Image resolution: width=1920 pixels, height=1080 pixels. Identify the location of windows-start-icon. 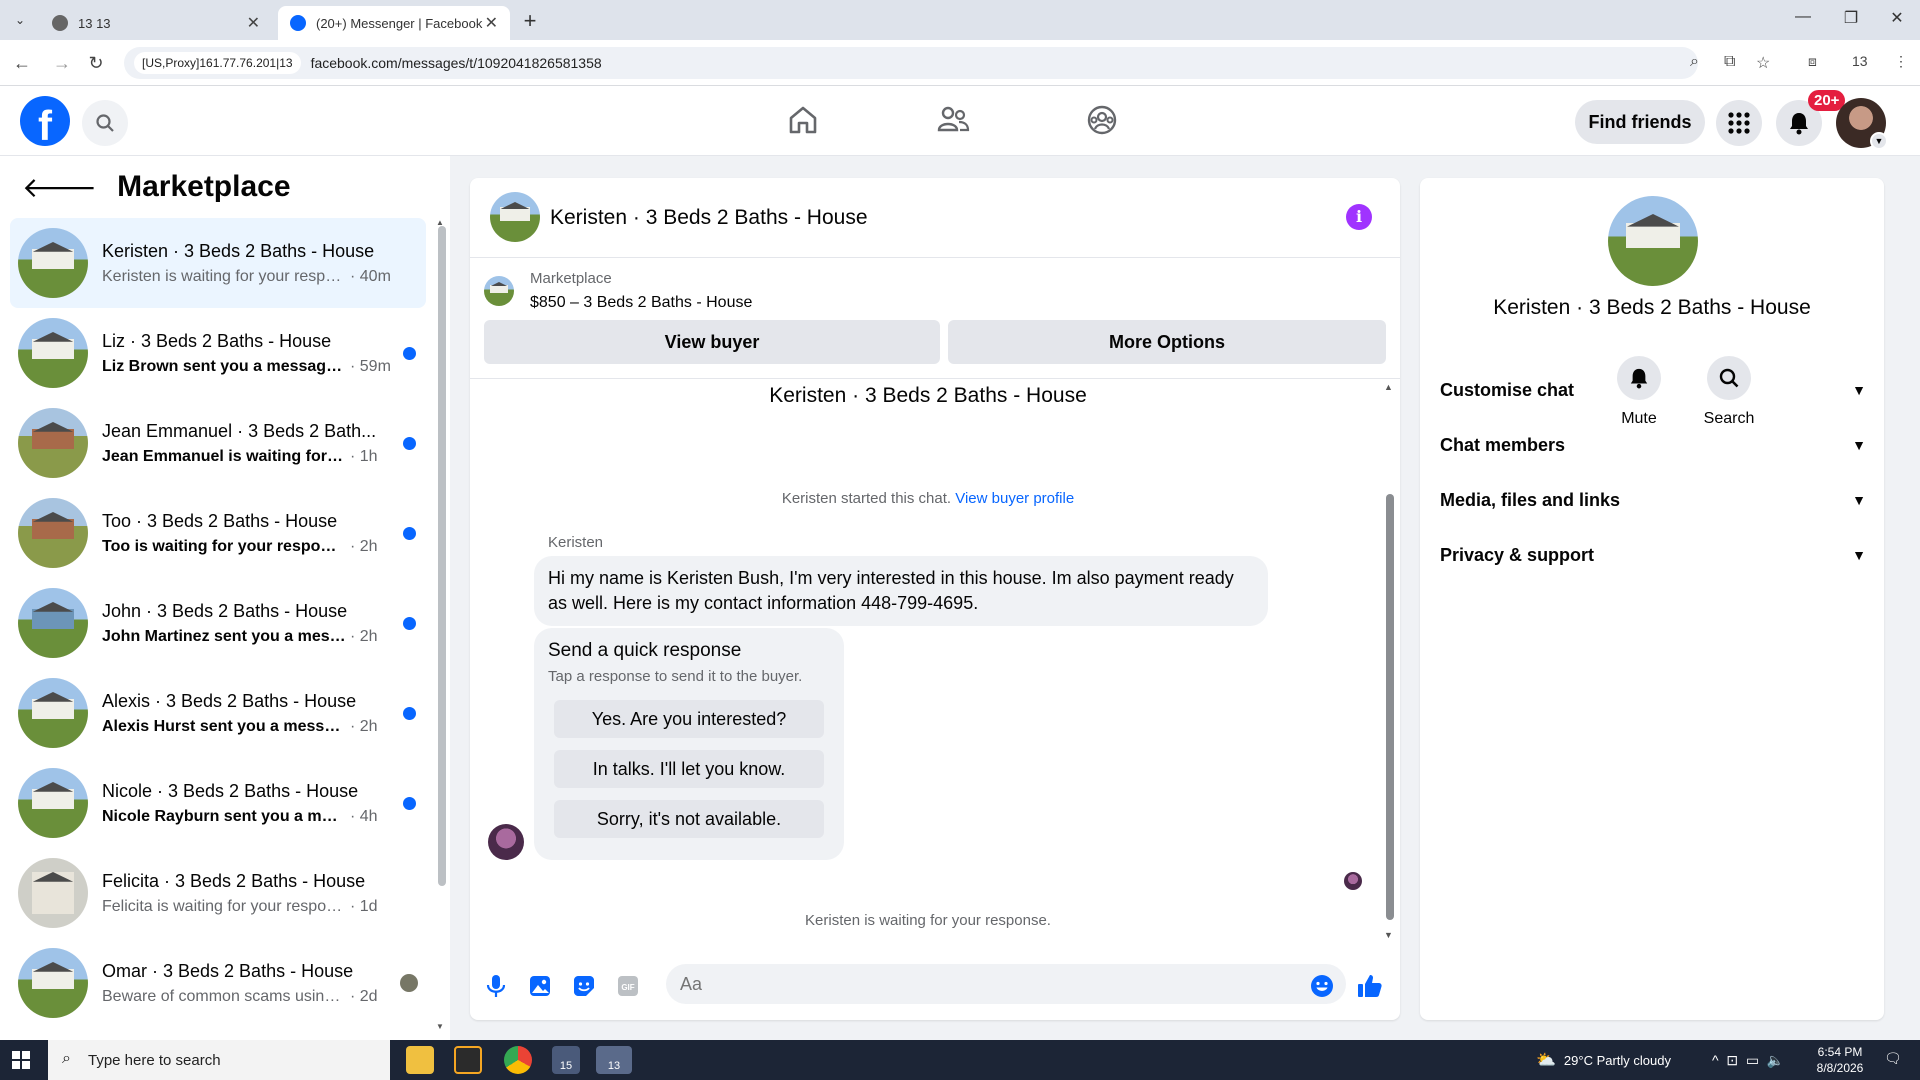
(21, 1062).